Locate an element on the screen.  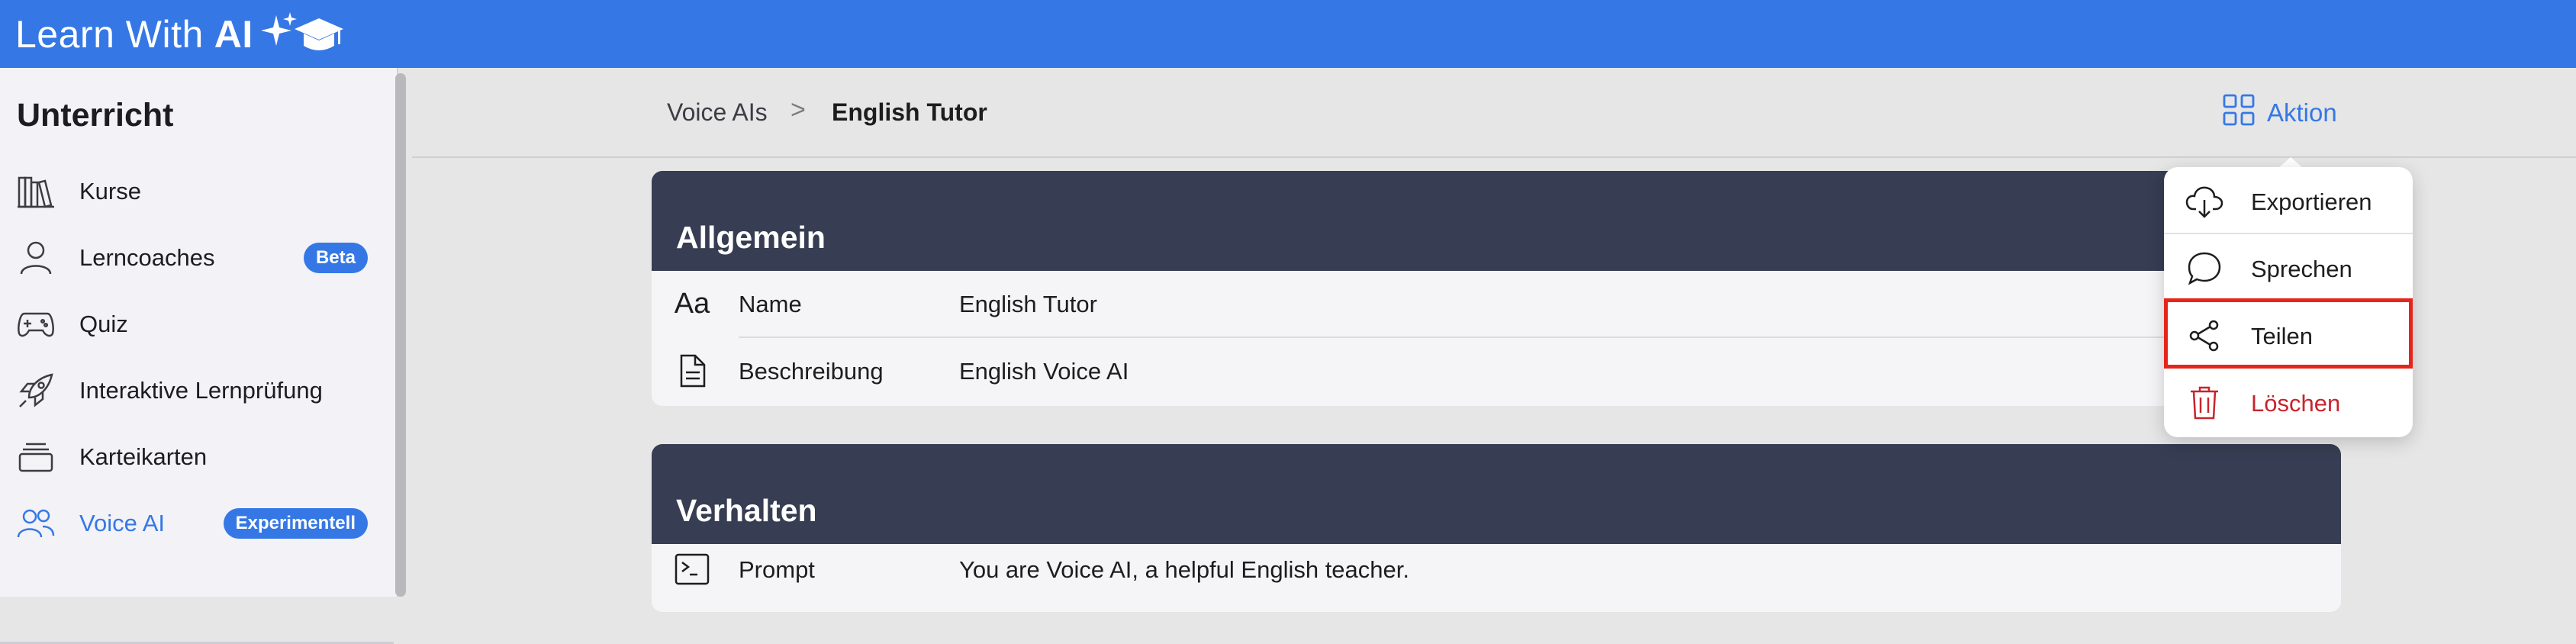
sidebar-item-label: Lerncoaches is located at coordinates (147, 257).